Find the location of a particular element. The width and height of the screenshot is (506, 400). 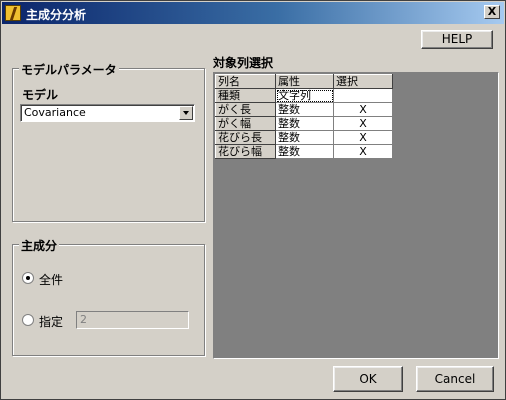

target-columns-label: 対象列選択 is located at coordinates (243, 63).